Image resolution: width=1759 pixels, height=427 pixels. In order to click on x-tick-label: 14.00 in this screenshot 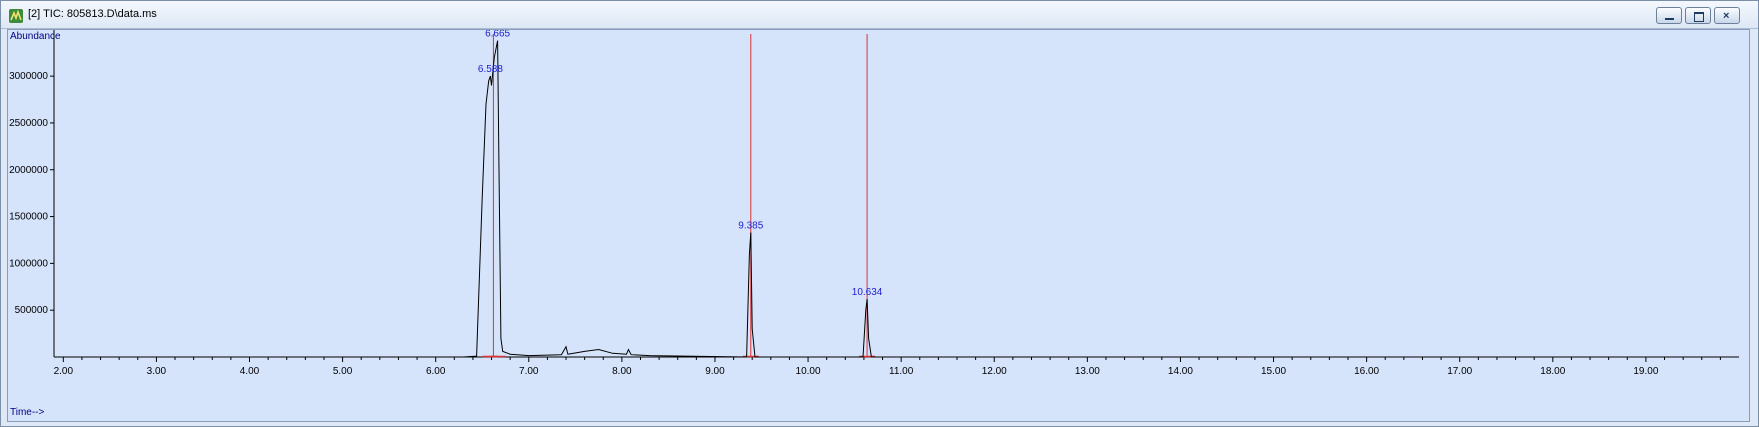, I will do `click(1180, 371)`.